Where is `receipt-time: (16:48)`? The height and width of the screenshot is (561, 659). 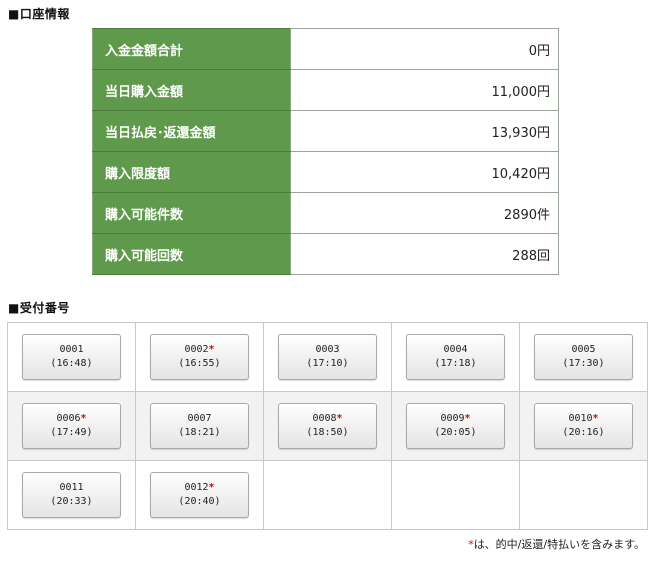
receipt-time: (16:48) is located at coordinates (71, 363).